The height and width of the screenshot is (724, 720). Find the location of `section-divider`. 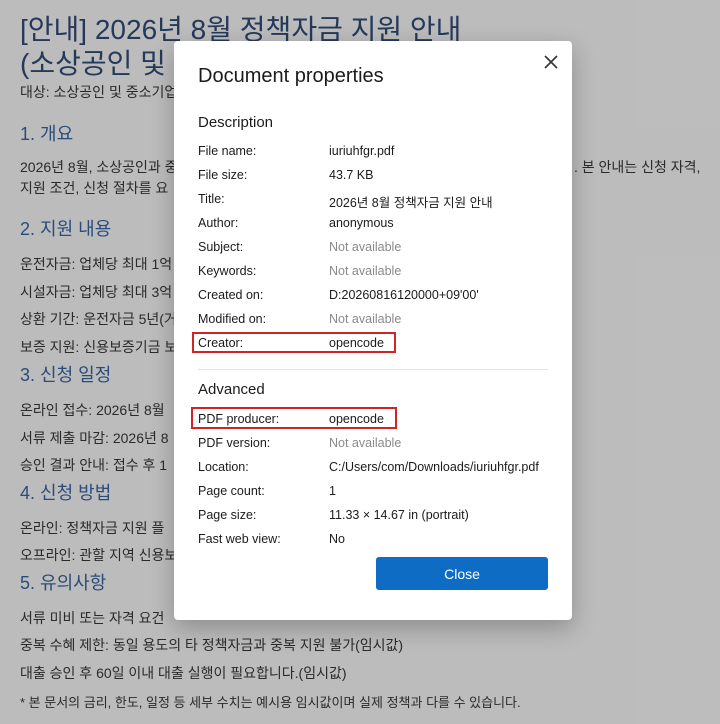

section-divider is located at coordinates (373, 369).